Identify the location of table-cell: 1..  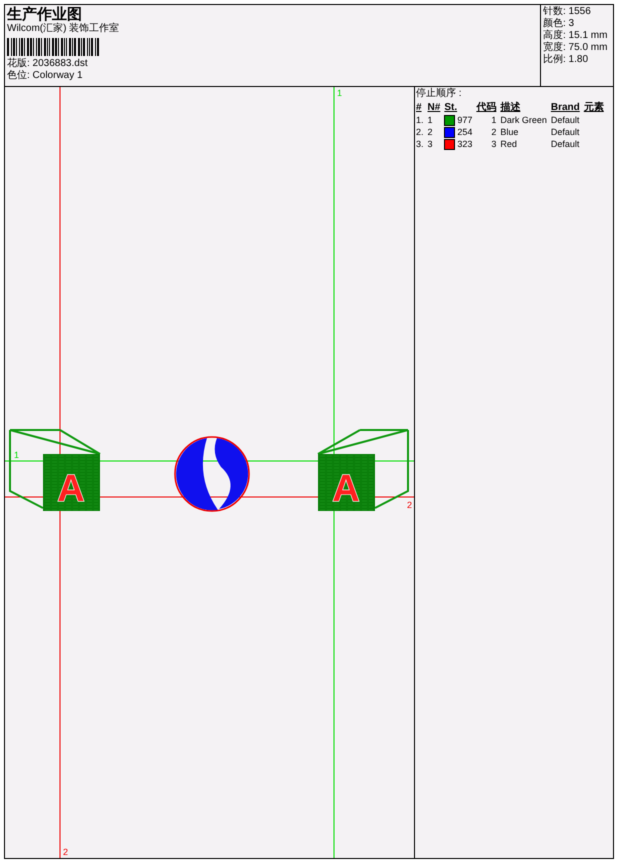
(420, 120).